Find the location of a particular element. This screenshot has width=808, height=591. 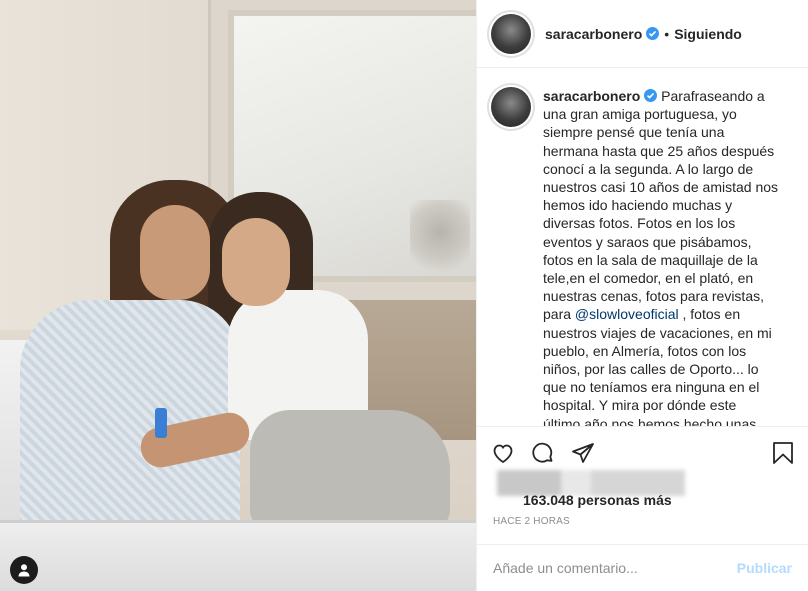

caption-line: niños, por las calles de Oporto... lo is located at coordinates (651, 369).